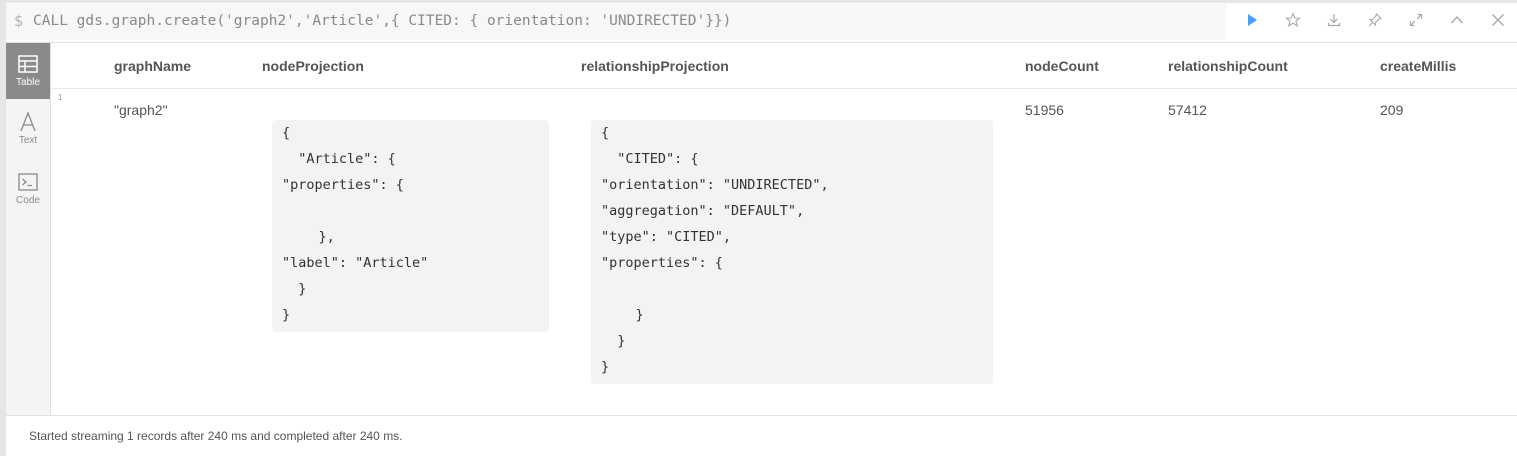 This screenshot has width=1517, height=456. What do you see at coordinates (666, 237) in the screenshot?
I see `json-line: "type": "CITED",` at bounding box center [666, 237].